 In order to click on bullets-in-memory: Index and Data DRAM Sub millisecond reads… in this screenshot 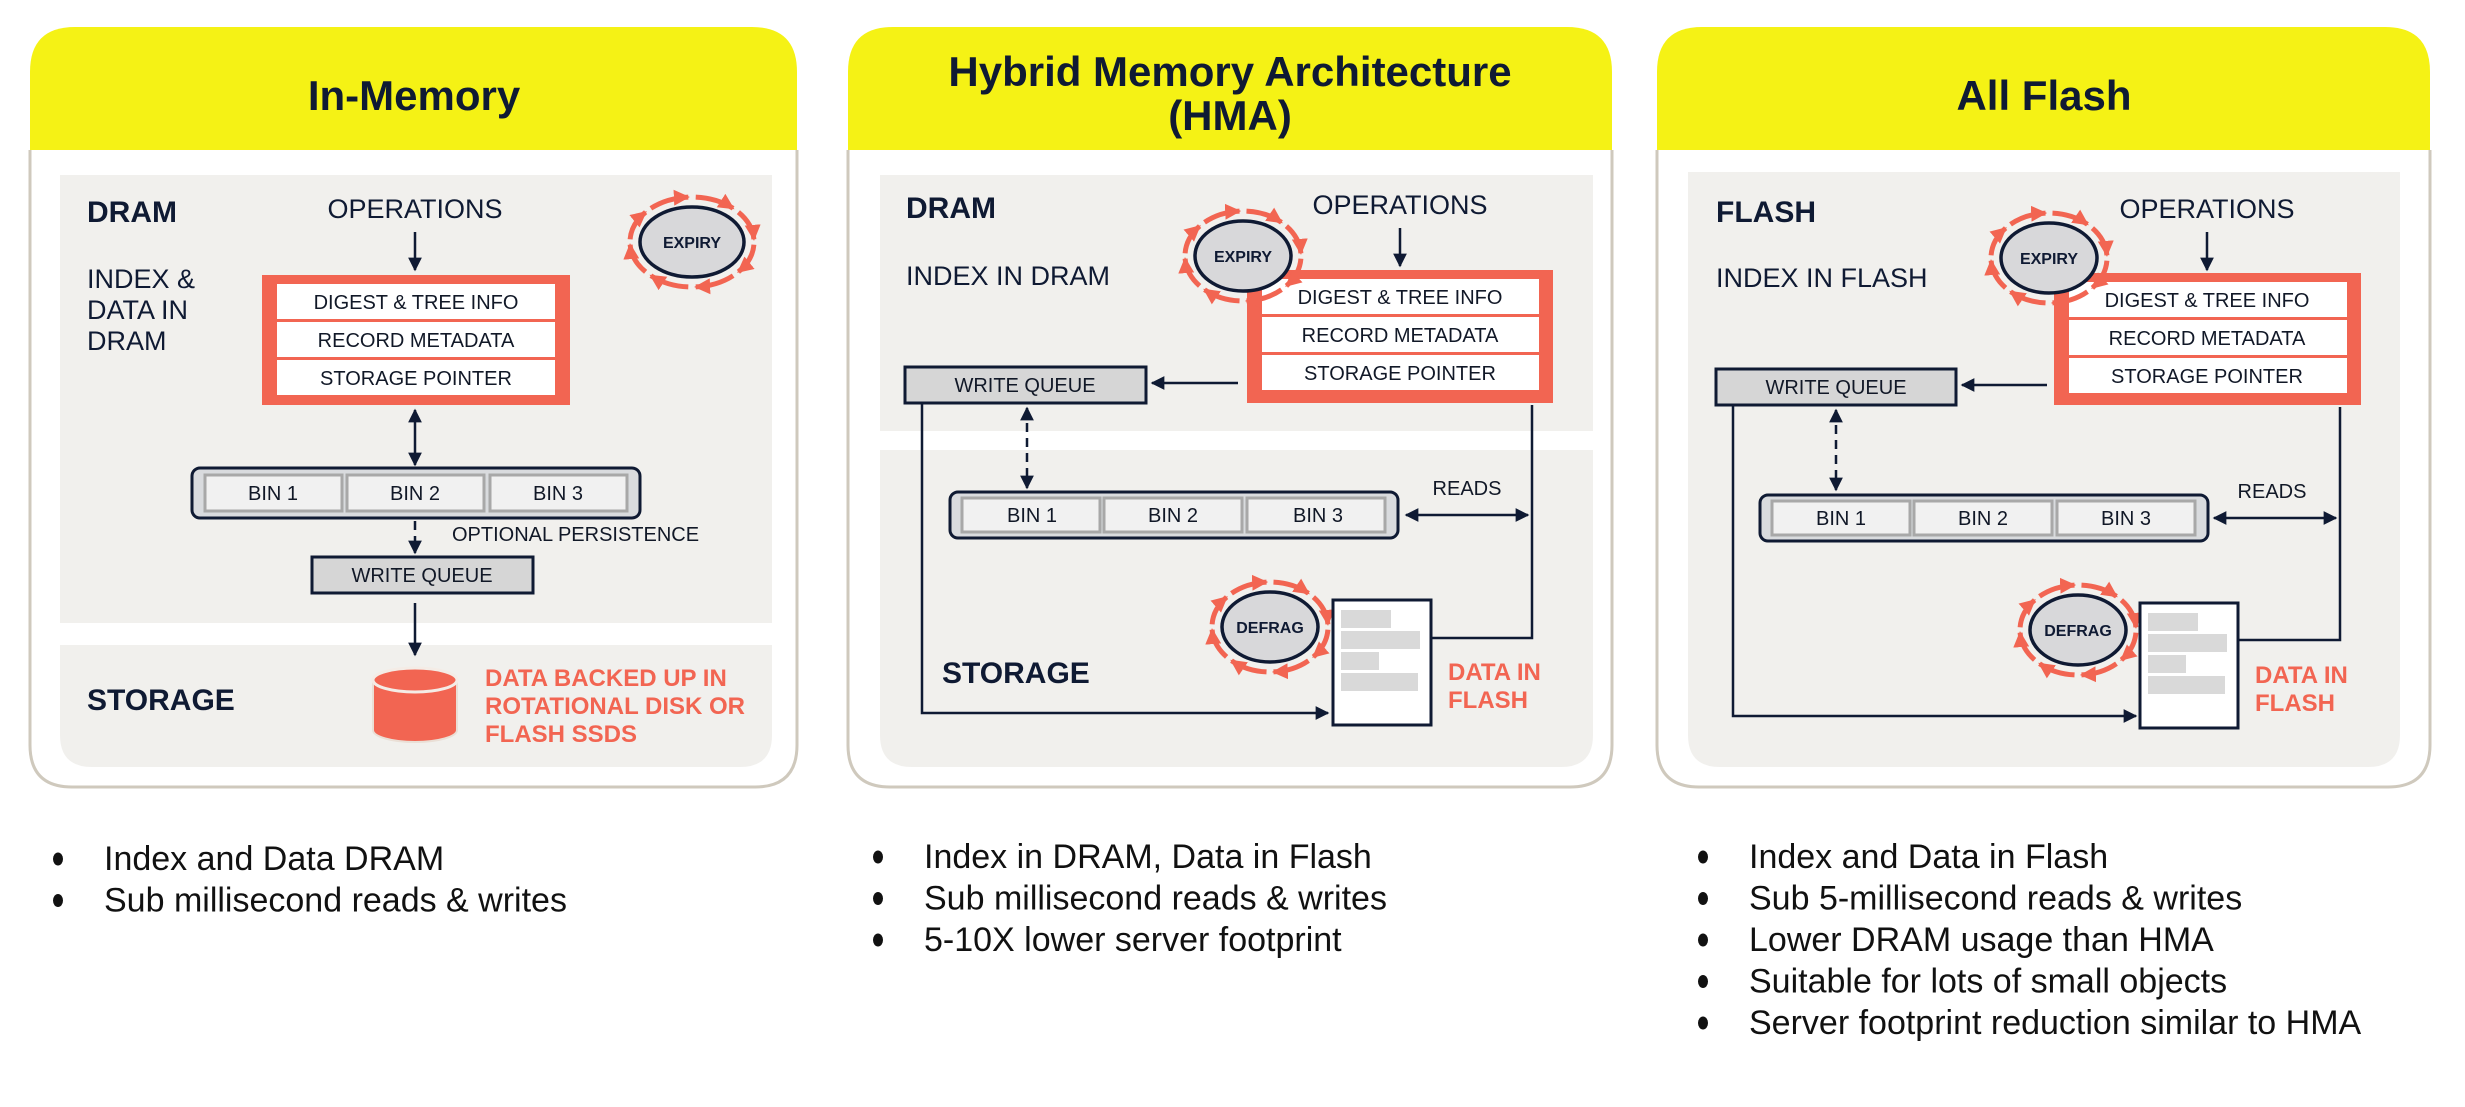, I will do `click(310, 880)`.